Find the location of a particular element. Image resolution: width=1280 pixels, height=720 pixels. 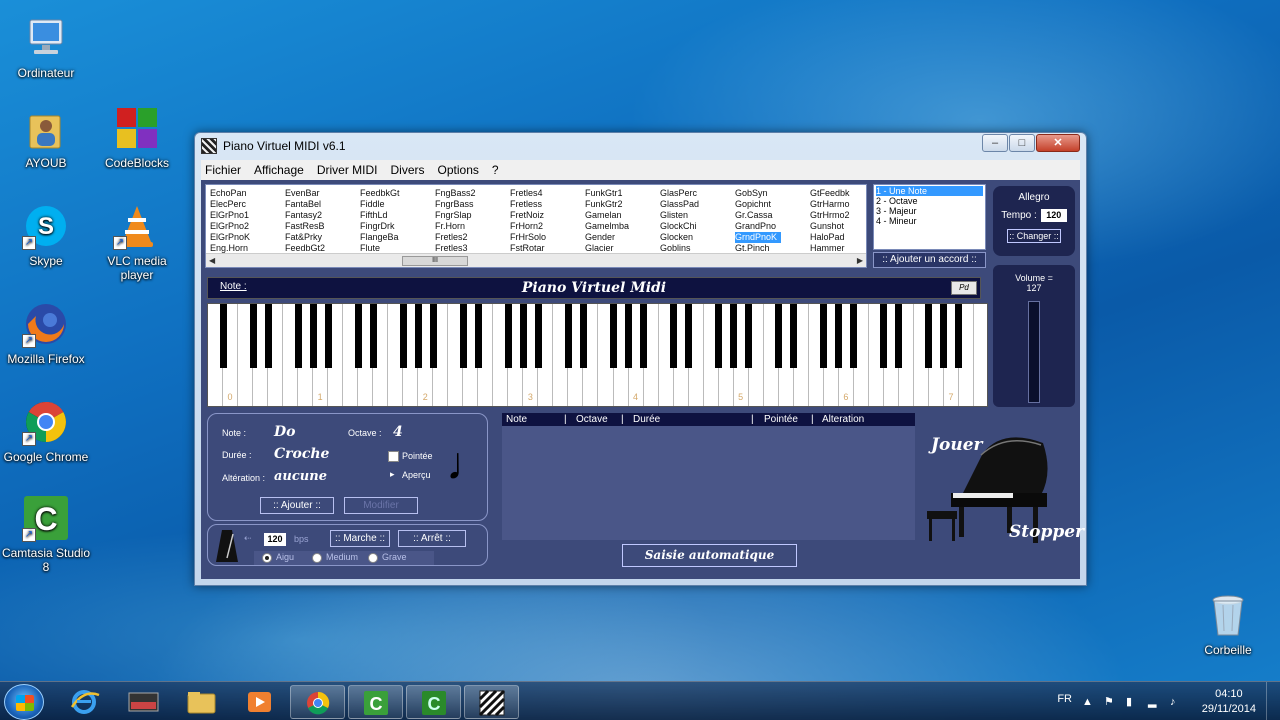

instrument-item: ElGrPno2 is located at coordinates (247, 226).